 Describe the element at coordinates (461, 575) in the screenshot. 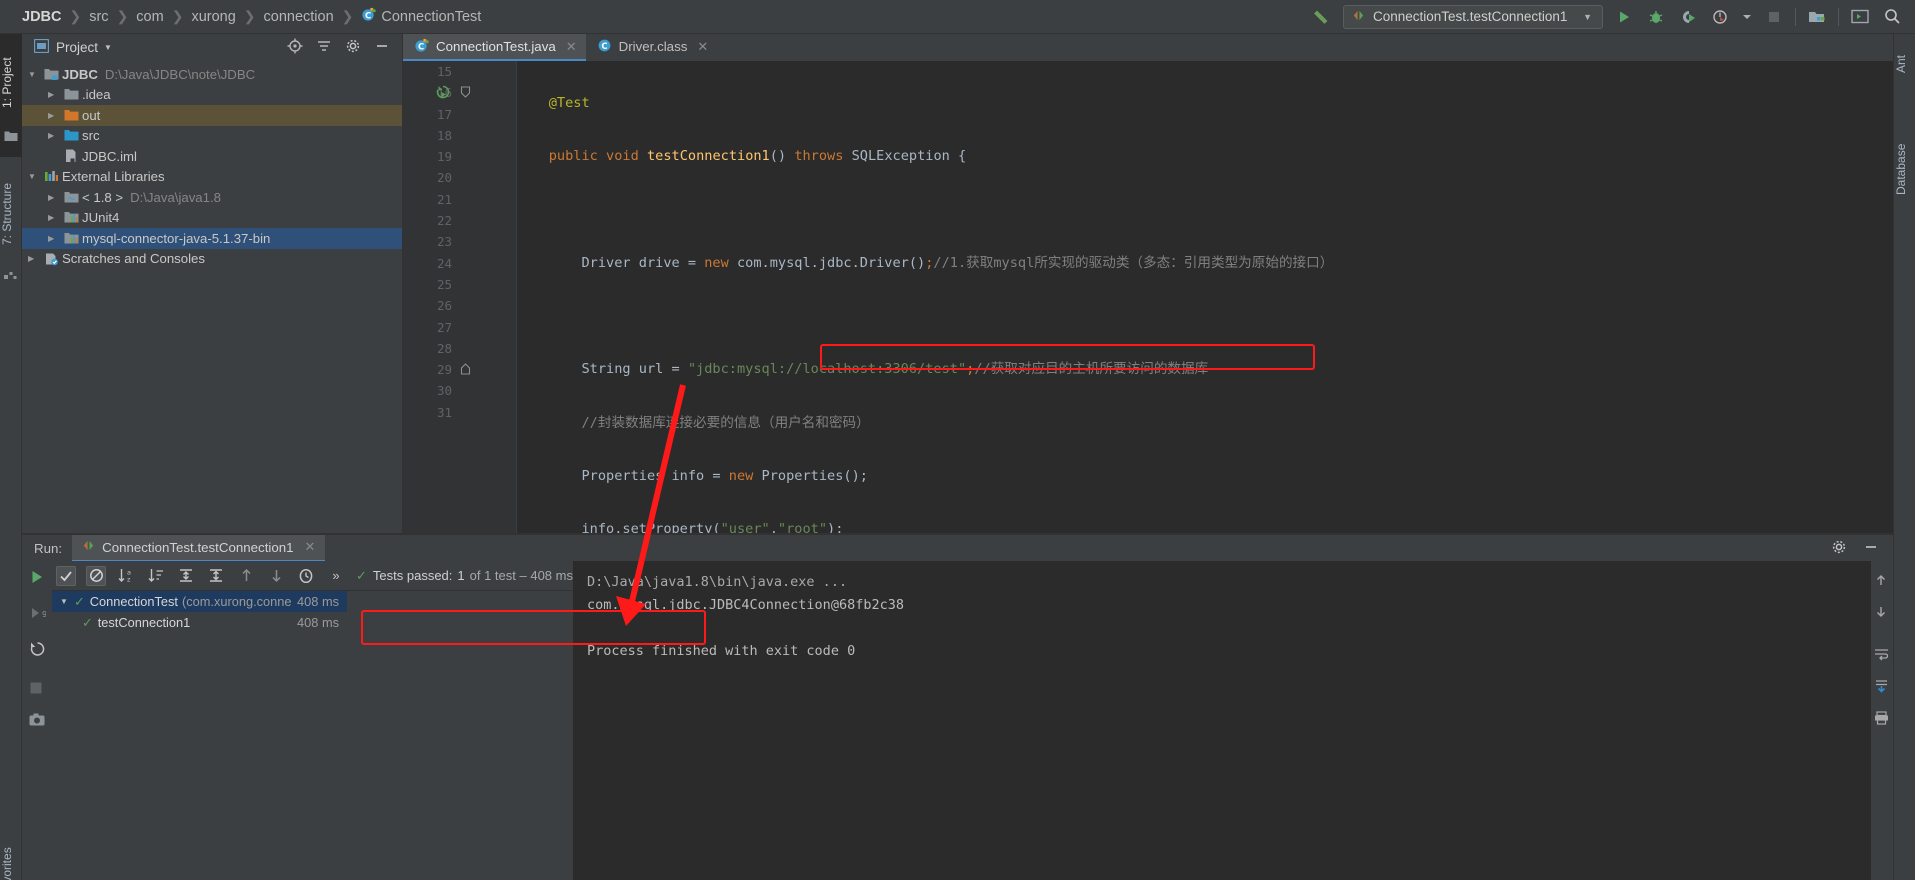

I see `status-count: 1` at that location.